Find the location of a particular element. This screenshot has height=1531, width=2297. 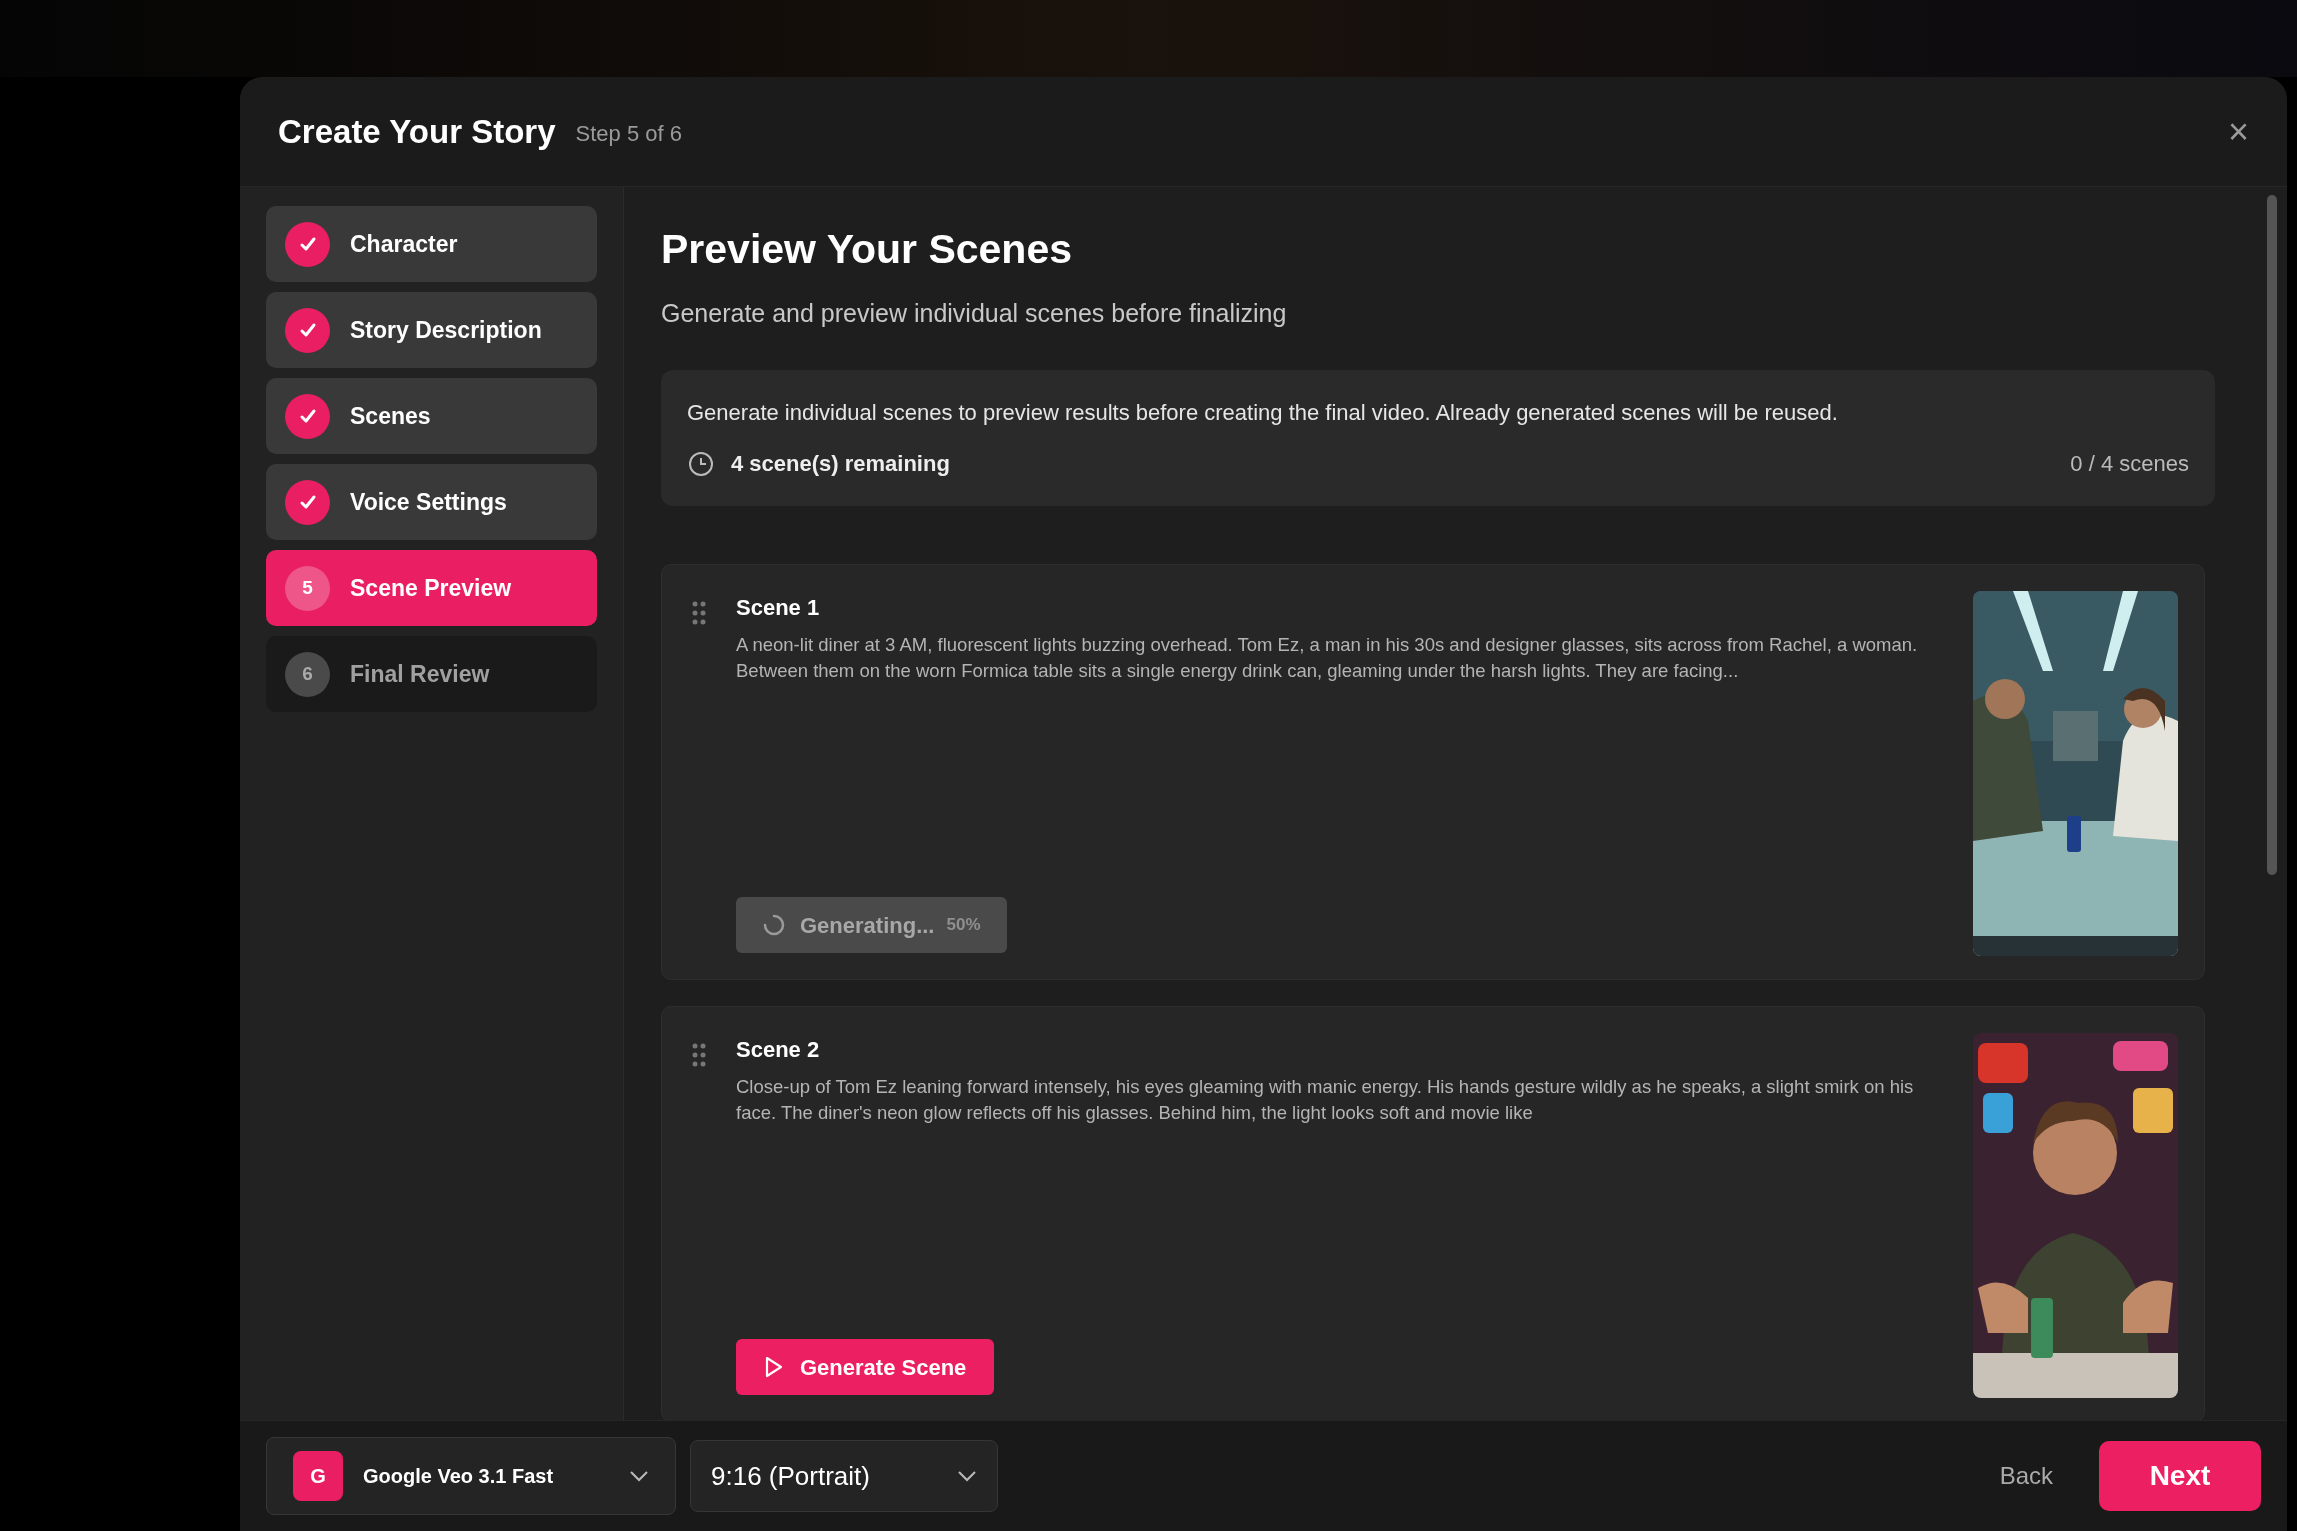

spinner-icon is located at coordinates (774, 925).